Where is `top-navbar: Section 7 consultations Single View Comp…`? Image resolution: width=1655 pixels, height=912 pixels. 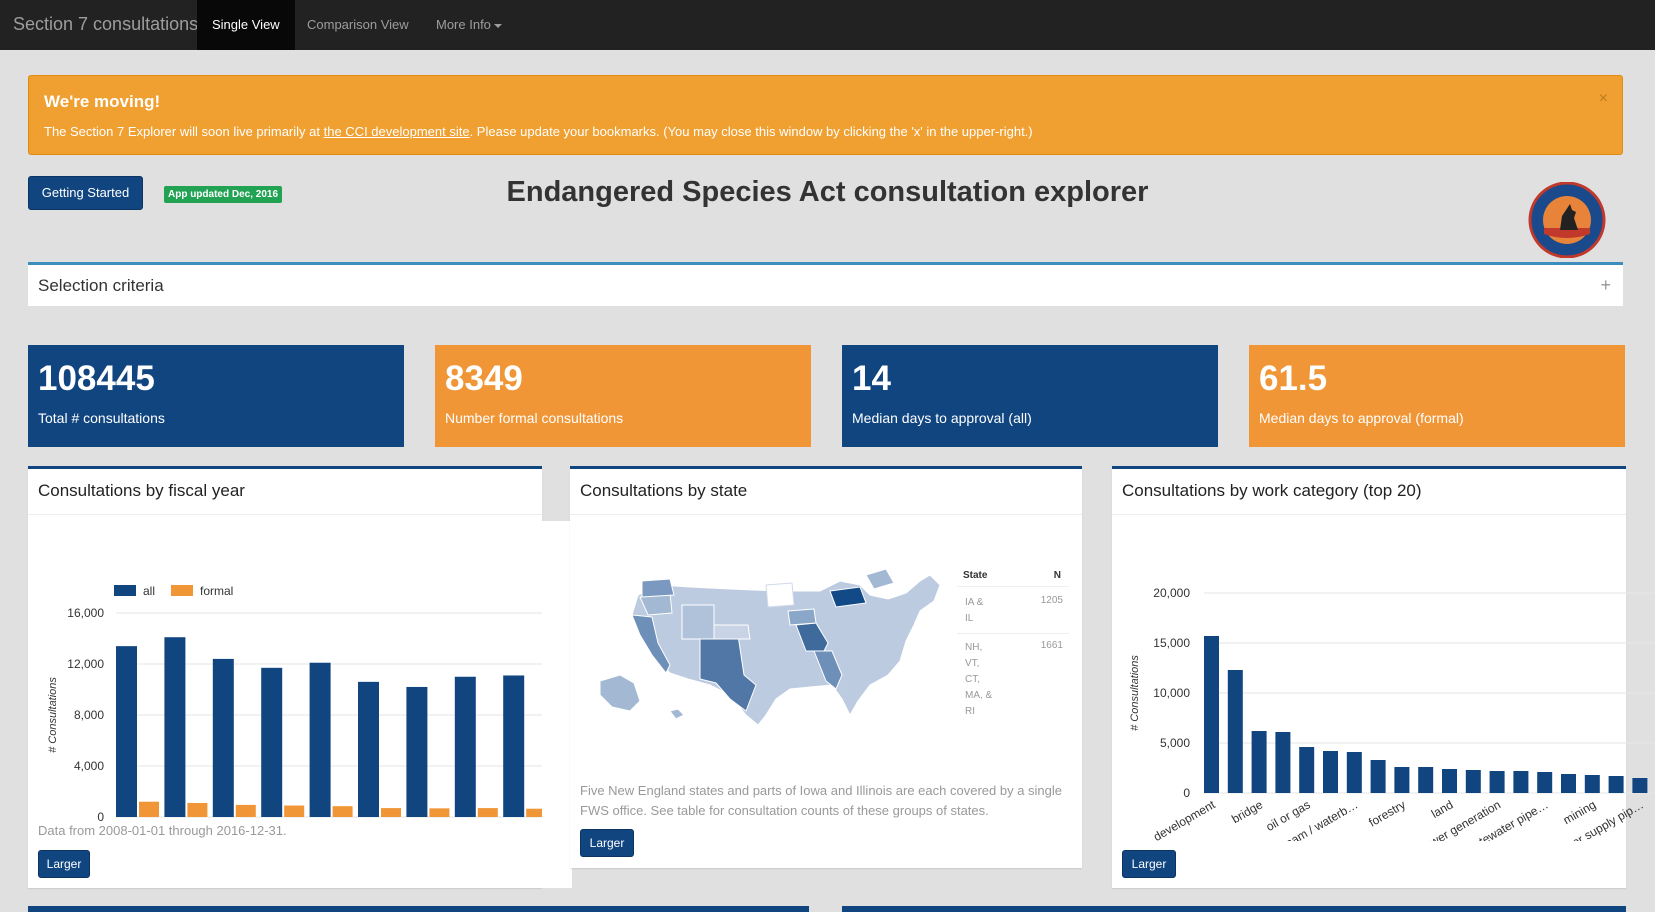
top-navbar: Section 7 consultations Single View Comp… is located at coordinates (827, 25).